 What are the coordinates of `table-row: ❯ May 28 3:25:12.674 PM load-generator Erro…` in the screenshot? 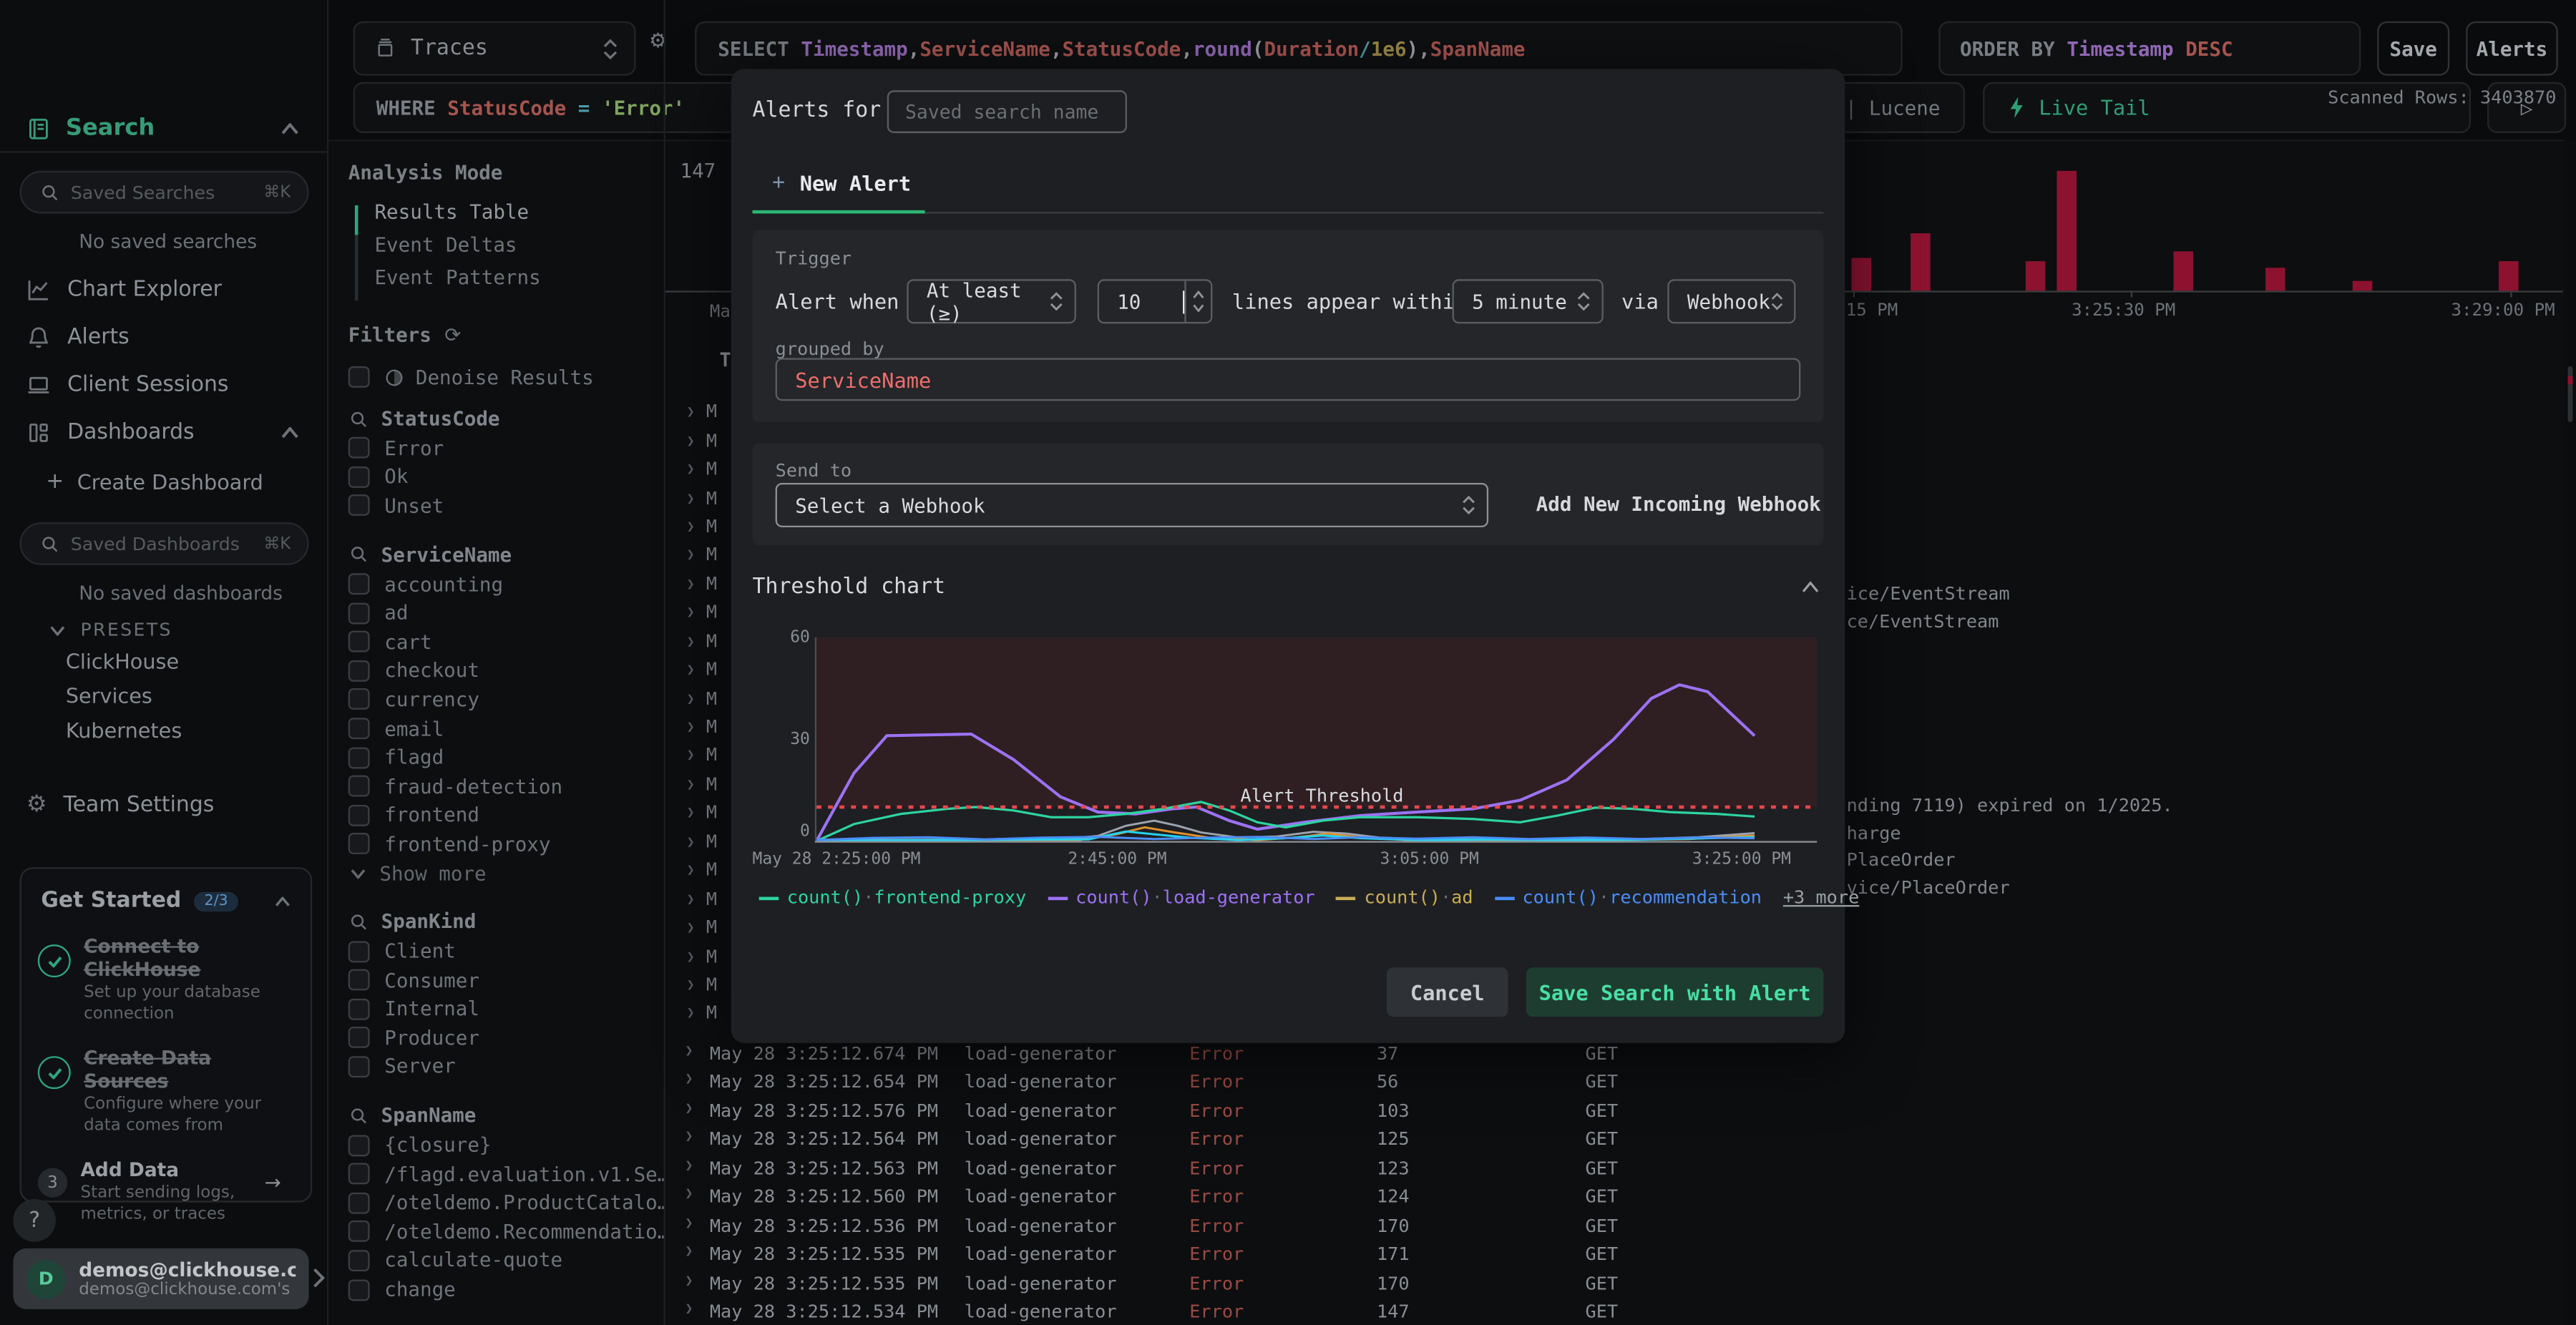 It's located at (1620, 1054).